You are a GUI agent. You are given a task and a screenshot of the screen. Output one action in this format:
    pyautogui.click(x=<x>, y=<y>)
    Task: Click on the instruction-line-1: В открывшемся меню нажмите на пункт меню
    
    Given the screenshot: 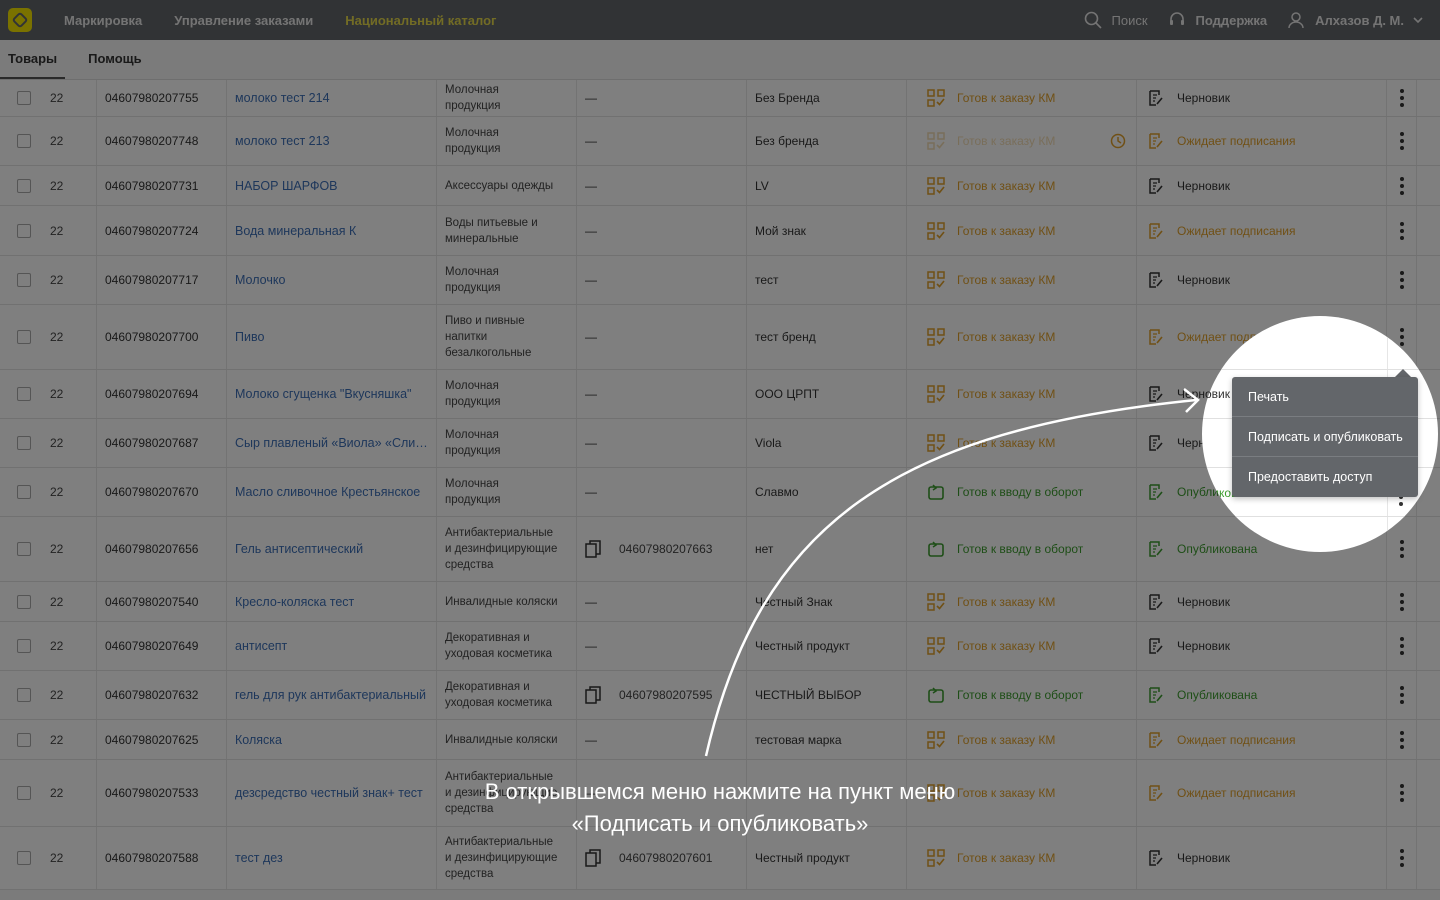 What is the action you would take?
    pyautogui.click(x=720, y=791)
    